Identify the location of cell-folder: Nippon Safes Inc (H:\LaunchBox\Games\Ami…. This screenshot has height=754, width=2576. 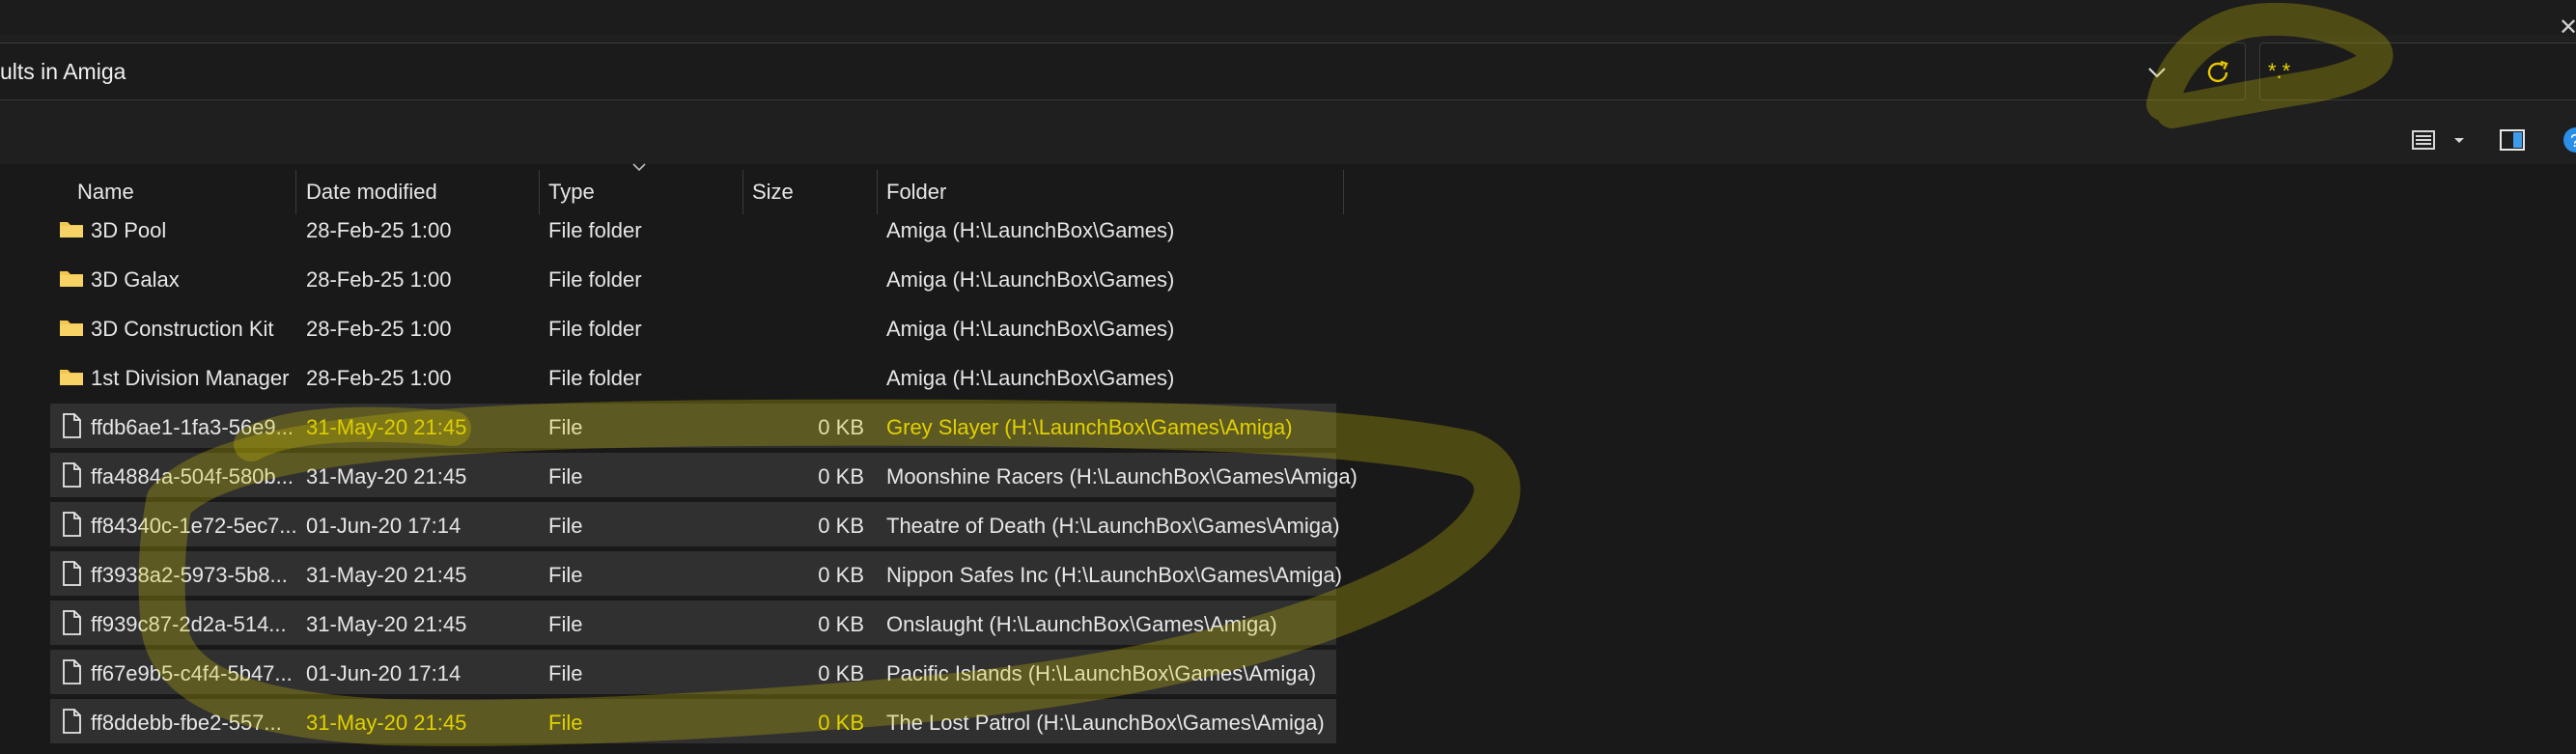
(1115, 575).